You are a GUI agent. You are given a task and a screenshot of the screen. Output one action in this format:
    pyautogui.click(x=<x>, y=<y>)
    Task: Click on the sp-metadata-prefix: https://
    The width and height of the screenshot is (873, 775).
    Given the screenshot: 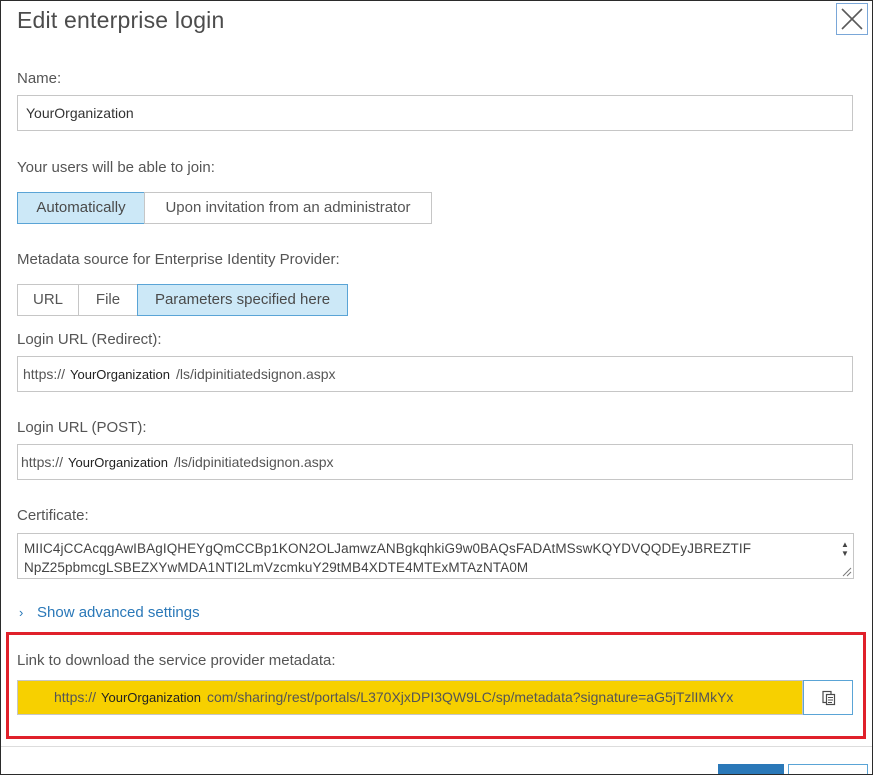 What is the action you would take?
    pyautogui.click(x=75, y=697)
    